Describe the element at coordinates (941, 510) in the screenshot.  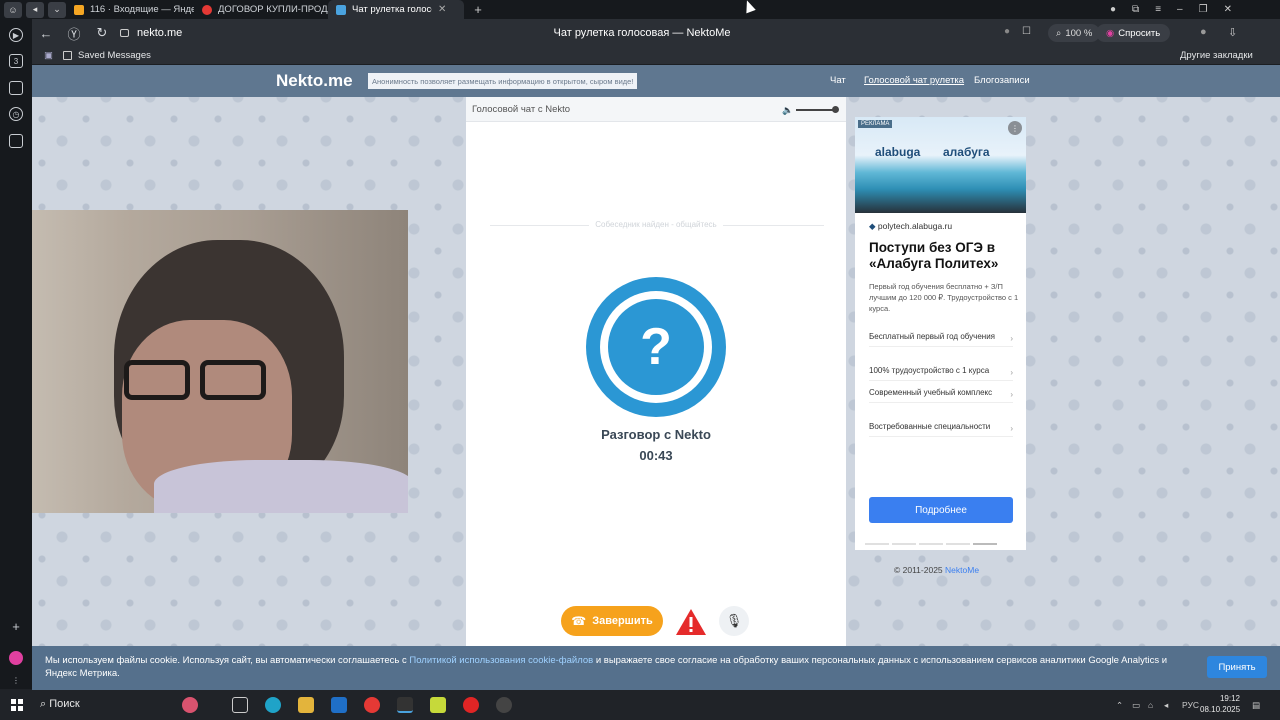
I see `ad-cta-button: Подробнее` at that location.